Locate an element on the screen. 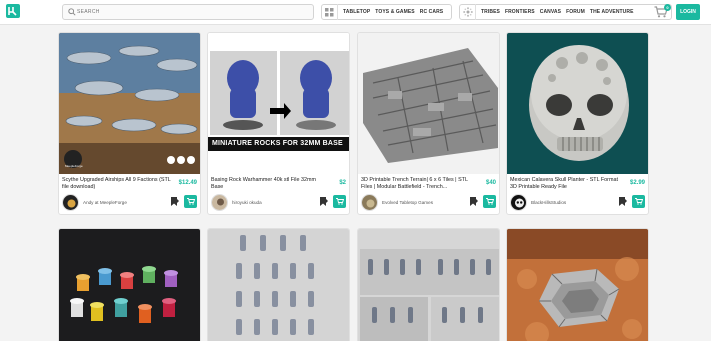 The height and width of the screenshot is (341, 711). author-name: Andy at MeepleForge is located at coordinates (105, 202).